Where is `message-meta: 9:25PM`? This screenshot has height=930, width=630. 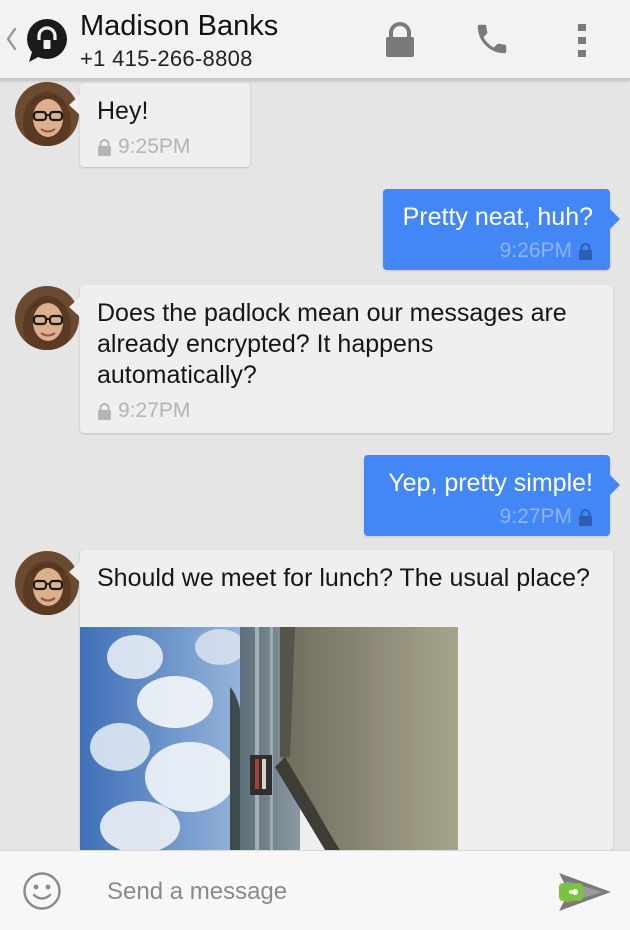 message-meta: 9:25PM is located at coordinates (165, 147).